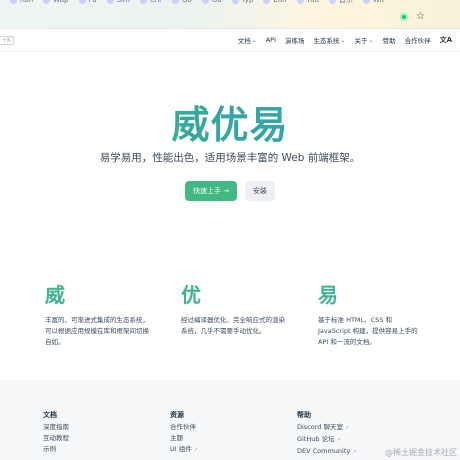 The width and height of the screenshot is (460, 460). Describe the element at coordinates (421, 452) in the screenshot. I see `watermark: @稀土掘金技术社区` at that location.